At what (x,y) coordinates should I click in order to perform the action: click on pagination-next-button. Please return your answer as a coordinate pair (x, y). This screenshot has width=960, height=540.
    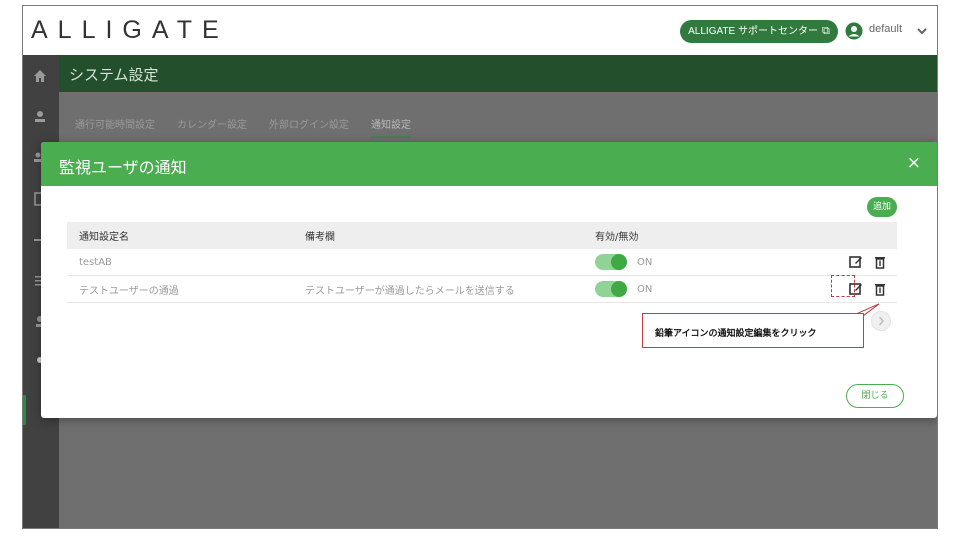
    Looking at the image, I should click on (881, 321).